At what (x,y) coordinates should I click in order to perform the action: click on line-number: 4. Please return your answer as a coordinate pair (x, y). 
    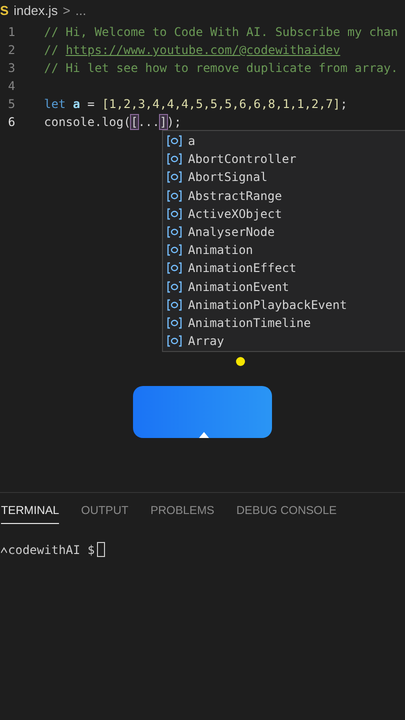
    Looking at the image, I should click on (11, 86).